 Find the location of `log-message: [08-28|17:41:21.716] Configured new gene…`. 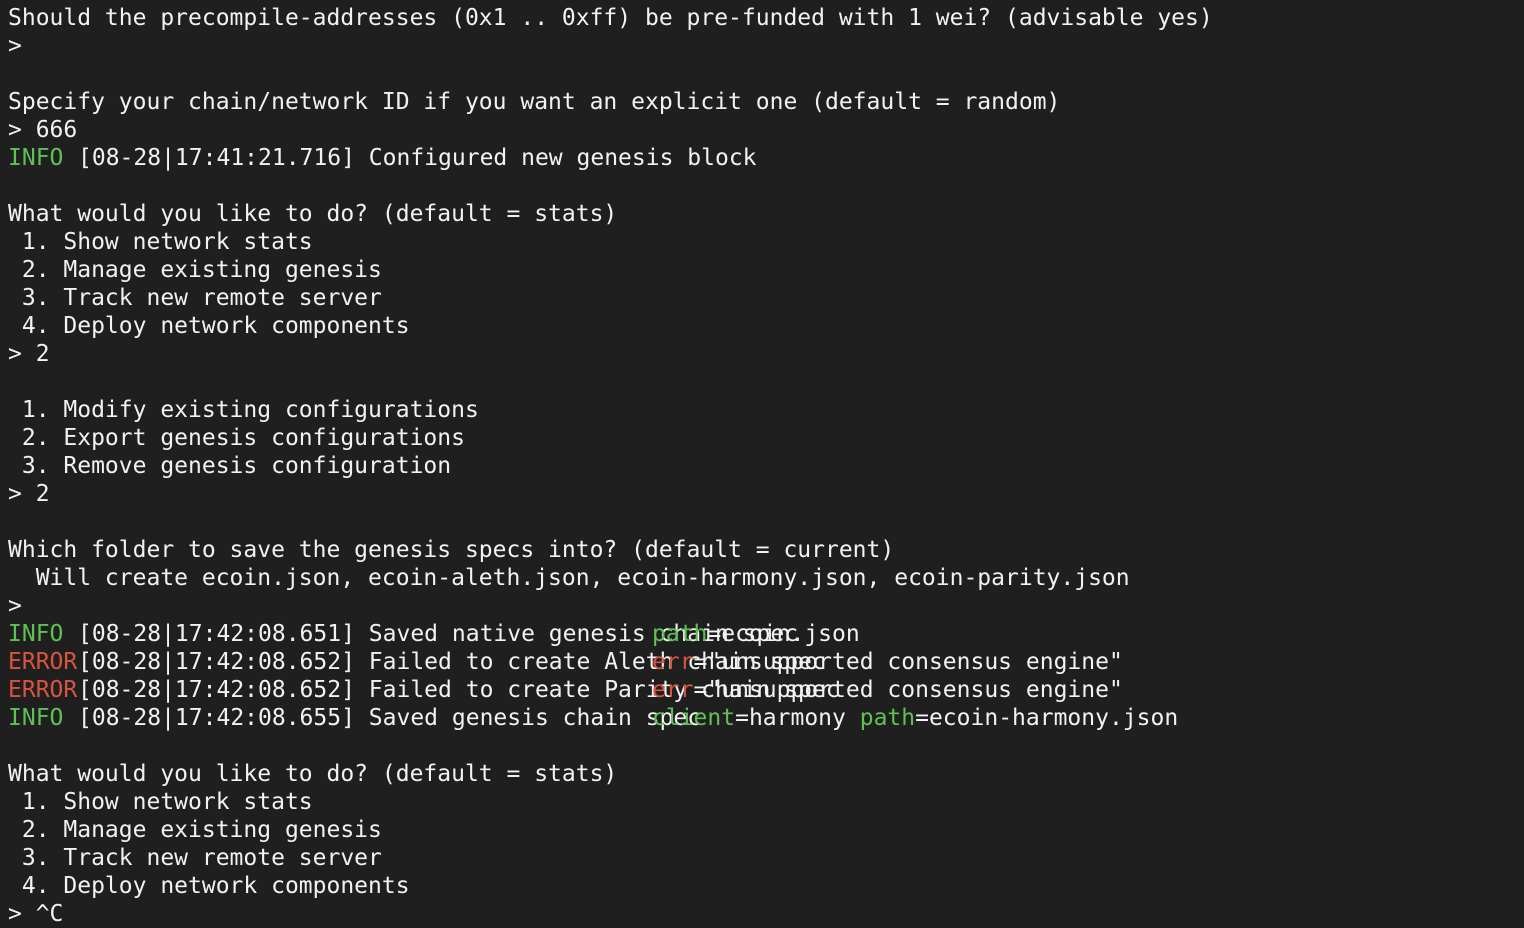

log-message: [08-28|17:41:21.716] Configured new gene… is located at coordinates (417, 158).